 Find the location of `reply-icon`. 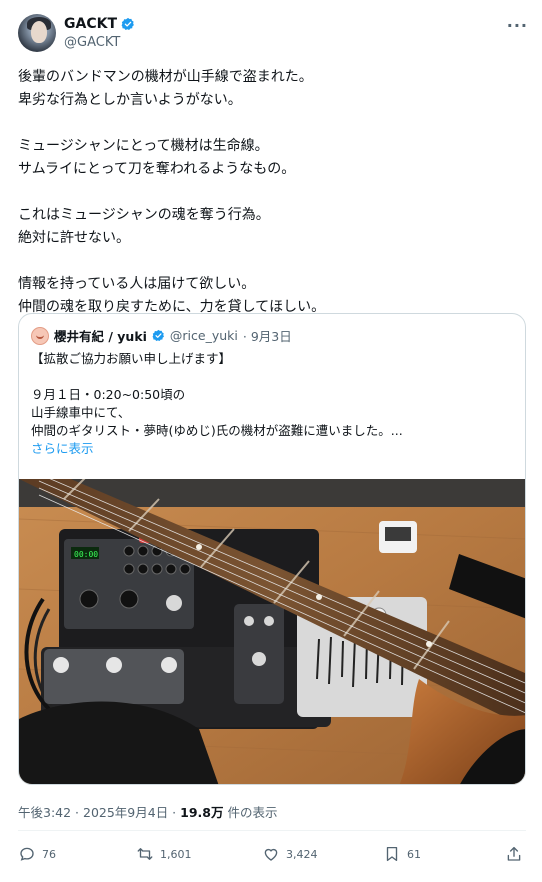

reply-icon is located at coordinates (27, 854).